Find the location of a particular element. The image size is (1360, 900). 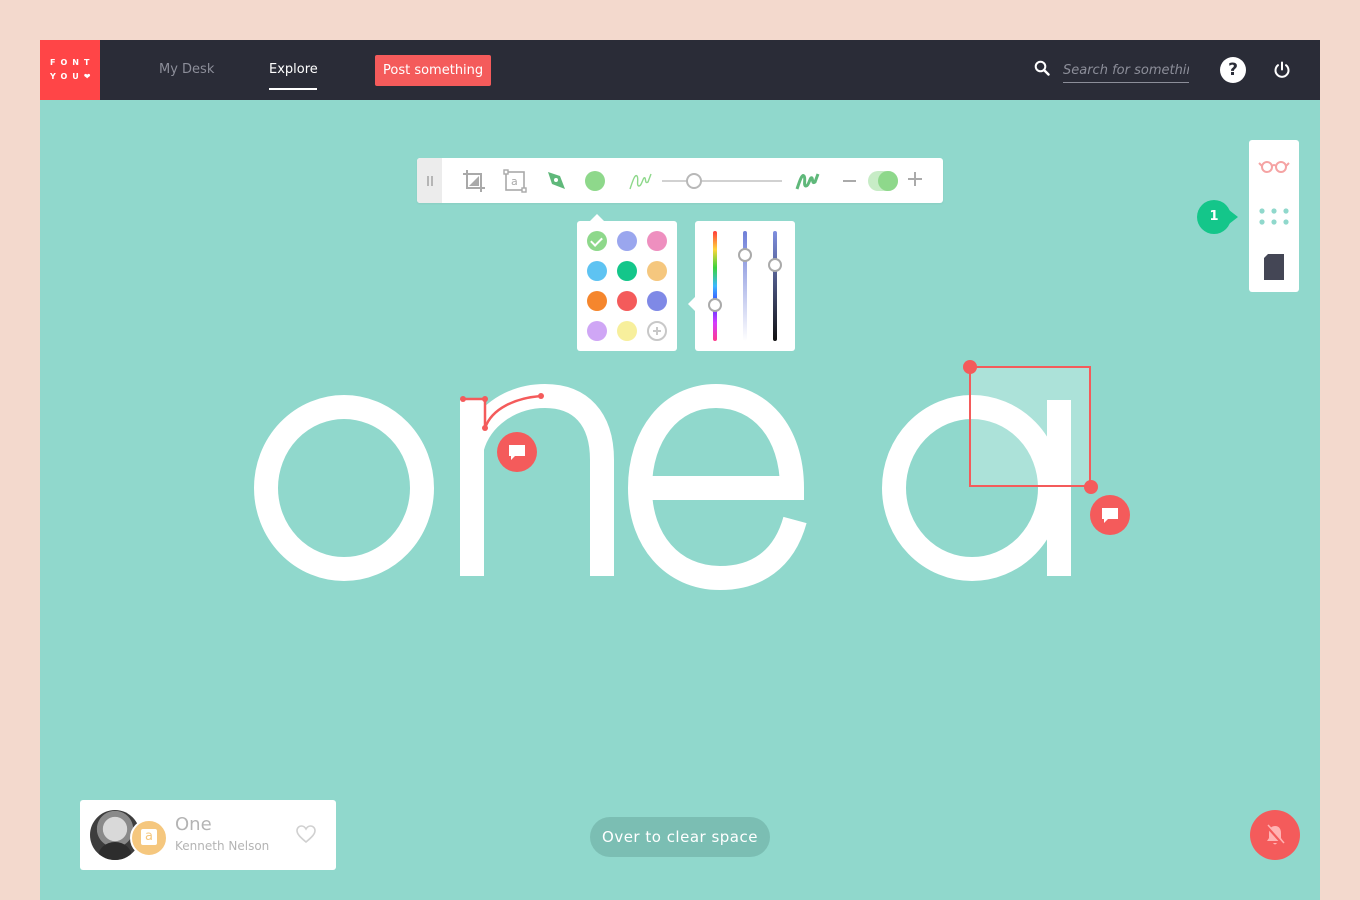

glyph-e is located at coordinates (717, 487).